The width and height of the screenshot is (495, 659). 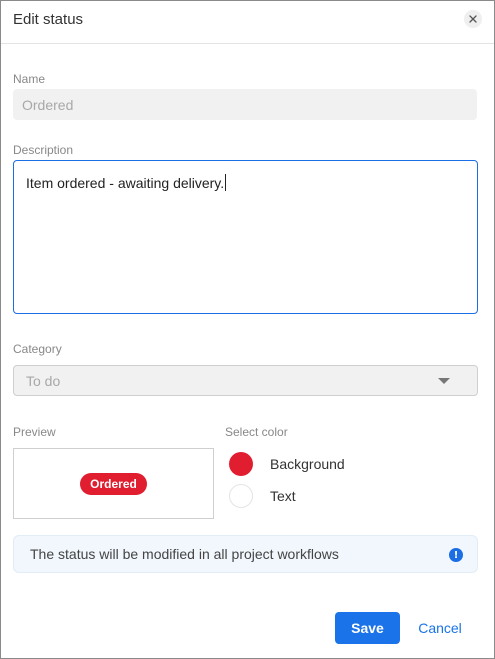 What do you see at coordinates (456, 555) in the screenshot?
I see `info-icon: !` at bounding box center [456, 555].